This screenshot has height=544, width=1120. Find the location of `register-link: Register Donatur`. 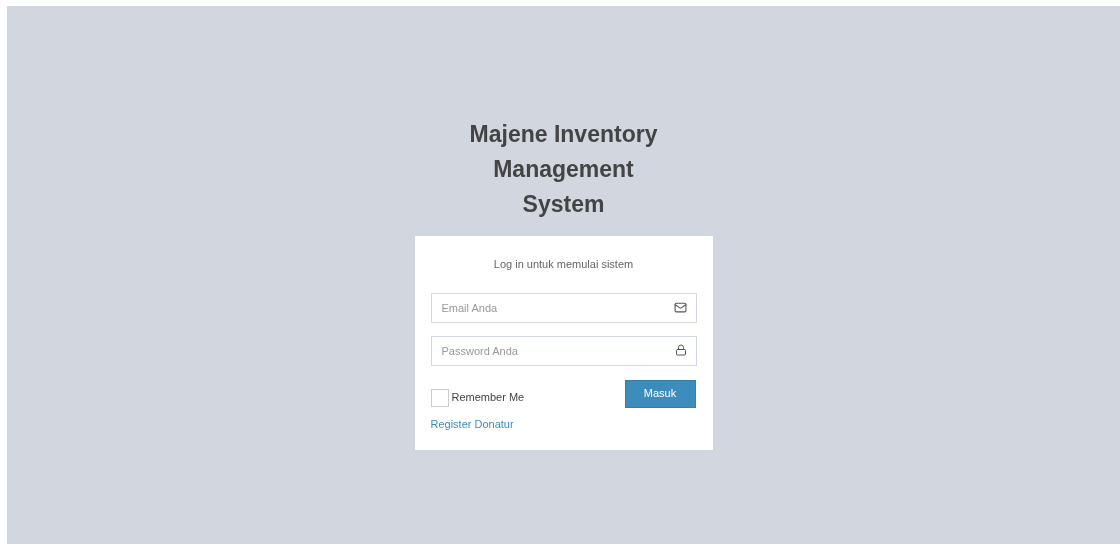

register-link: Register Donatur is located at coordinates (472, 423).